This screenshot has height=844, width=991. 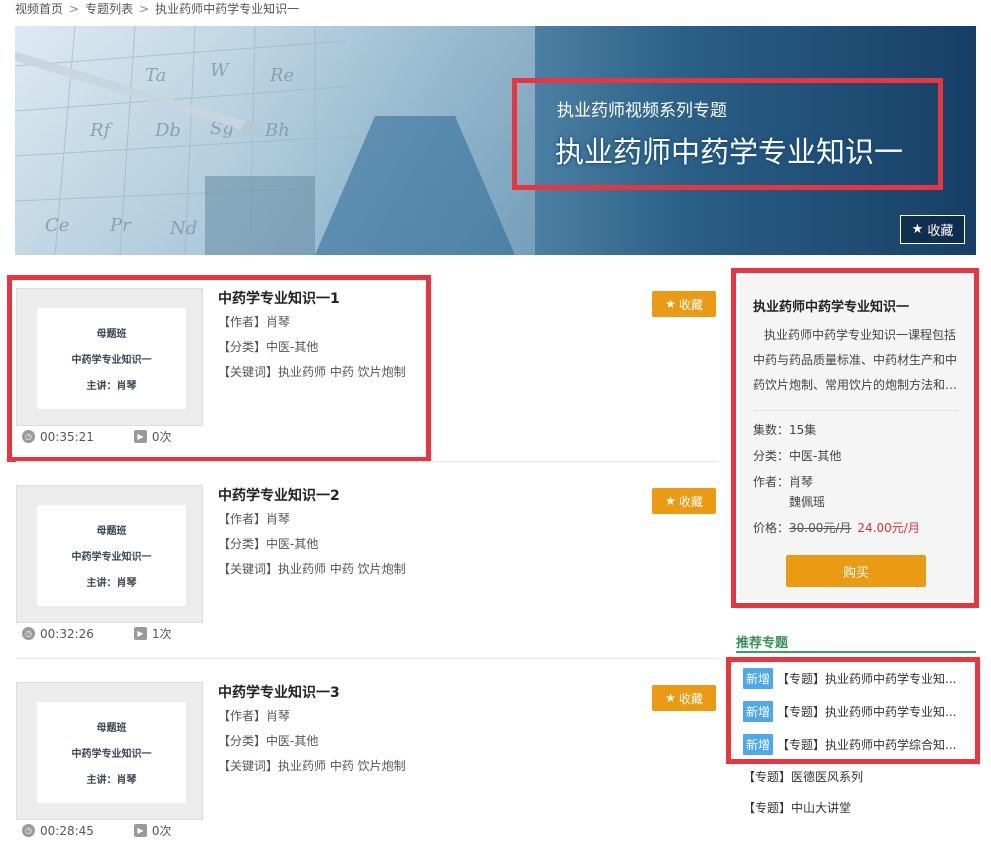 I want to click on banner-favorite-label: 收藏, so click(x=940, y=231).